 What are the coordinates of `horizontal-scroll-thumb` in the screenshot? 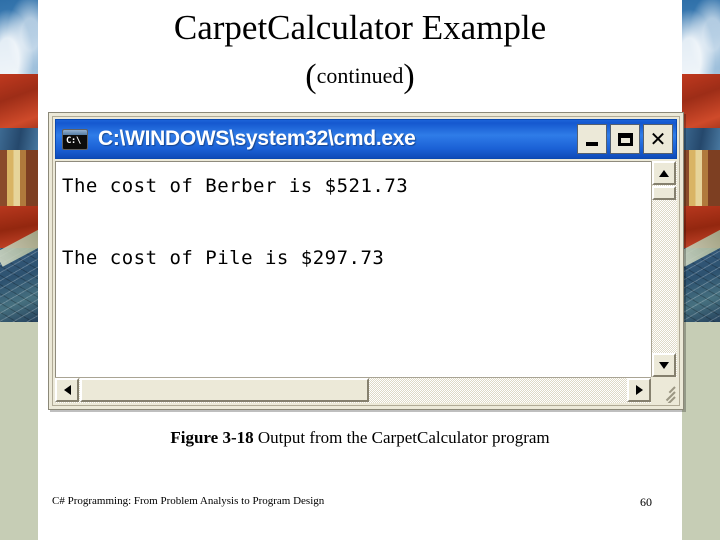 It's located at (224, 390).